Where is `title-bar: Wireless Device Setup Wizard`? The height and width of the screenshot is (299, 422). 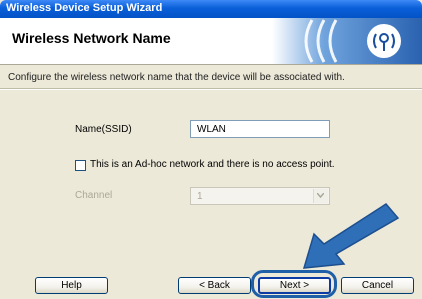
title-bar: Wireless Device Setup Wizard is located at coordinates (211, 9).